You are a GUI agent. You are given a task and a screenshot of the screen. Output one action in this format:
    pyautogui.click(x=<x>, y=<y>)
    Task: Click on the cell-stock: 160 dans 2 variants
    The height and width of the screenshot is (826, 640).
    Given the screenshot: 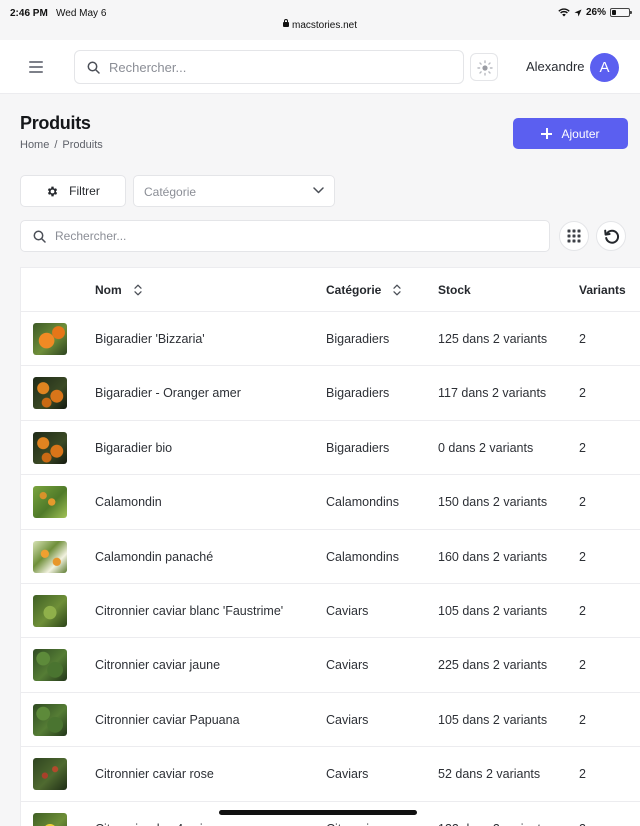 What is the action you would take?
    pyautogui.click(x=493, y=556)
    